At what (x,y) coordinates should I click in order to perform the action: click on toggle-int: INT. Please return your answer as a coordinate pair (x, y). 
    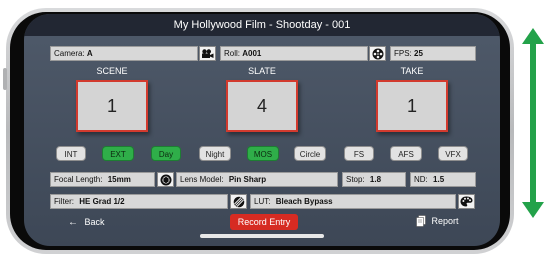
    Looking at the image, I should click on (71, 153).